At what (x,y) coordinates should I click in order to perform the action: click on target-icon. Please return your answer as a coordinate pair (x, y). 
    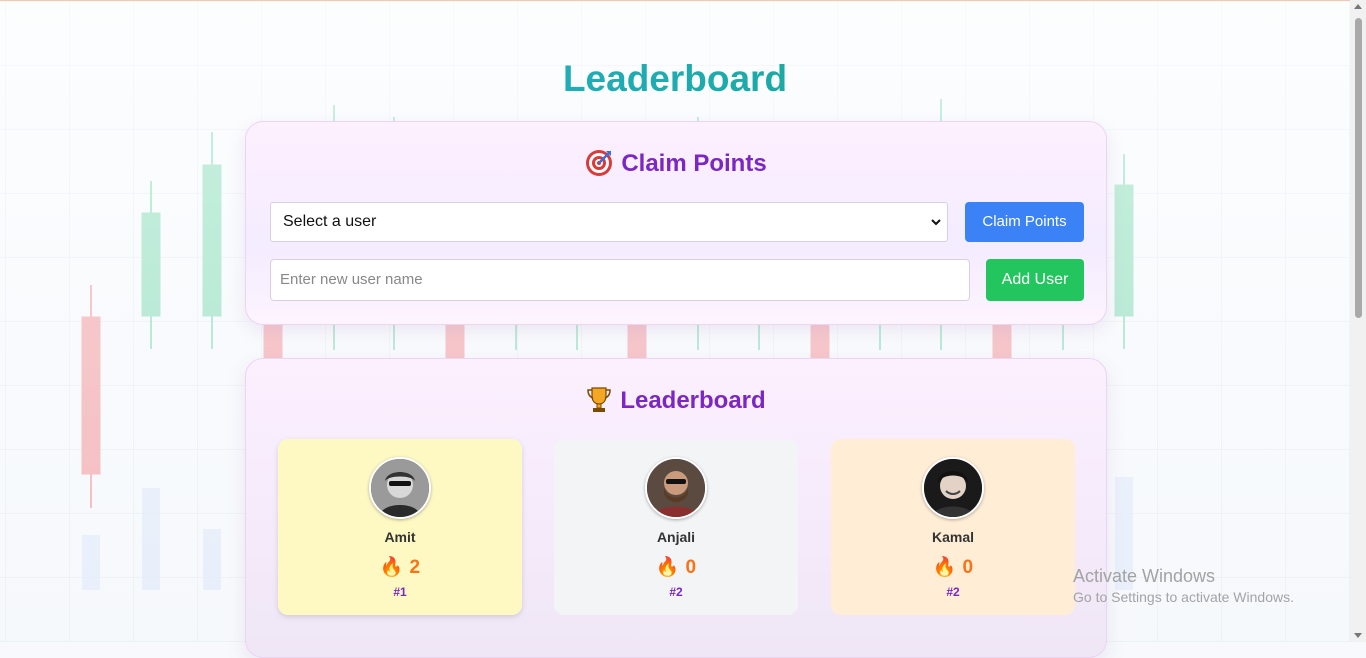
    Looking at the image, I should click on (599, 163).